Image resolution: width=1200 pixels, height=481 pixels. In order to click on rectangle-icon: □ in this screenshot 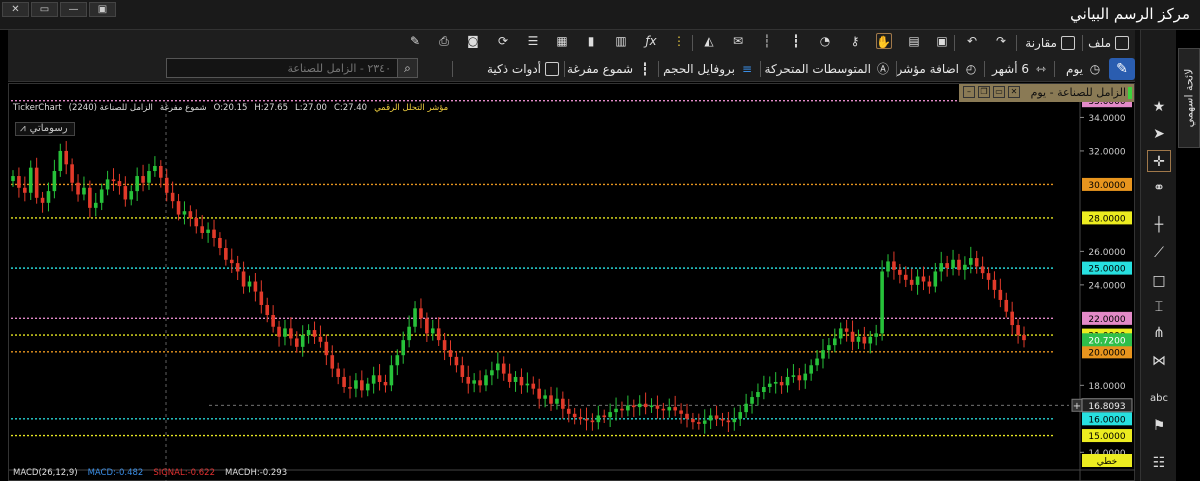, I will do `click(1159, 281)`.